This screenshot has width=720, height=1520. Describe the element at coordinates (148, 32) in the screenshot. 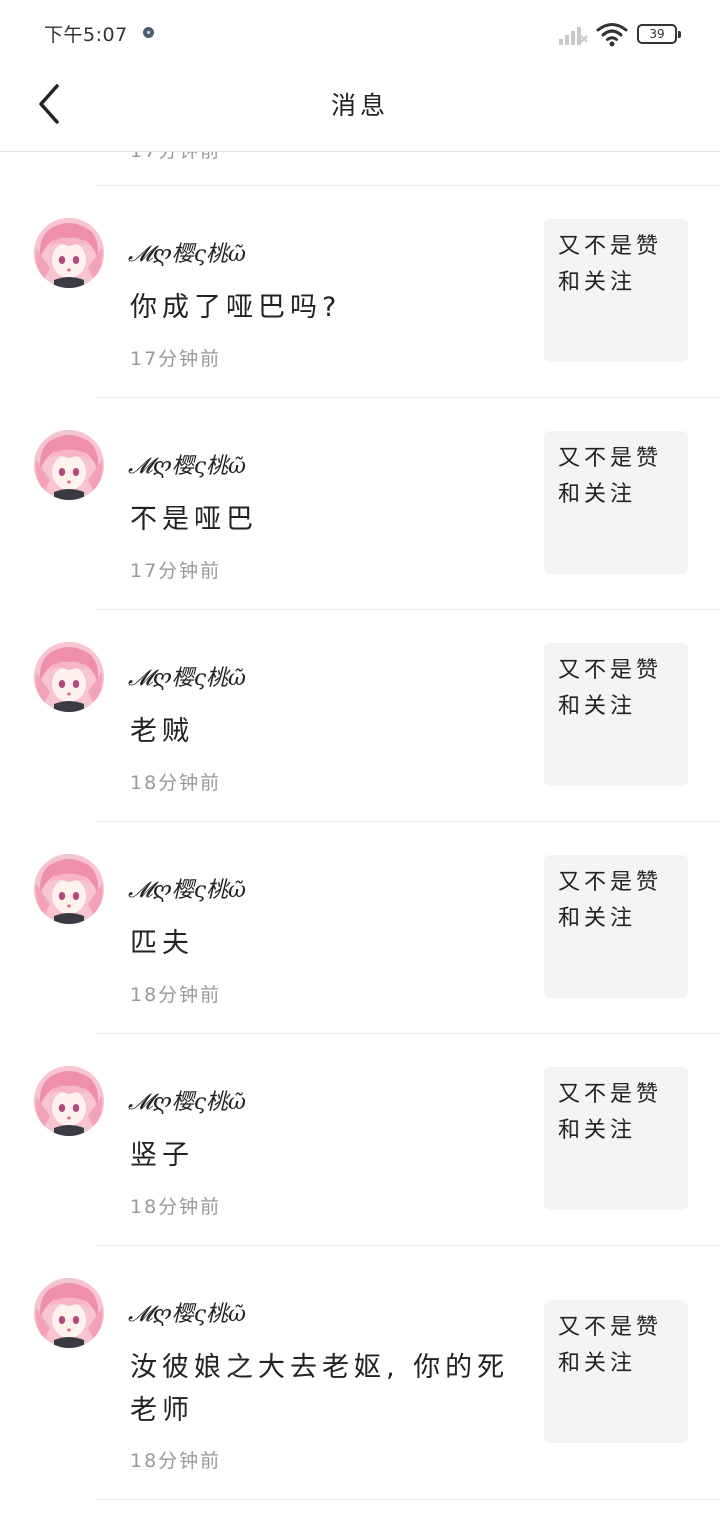

I see `notification-dot-icon` at that location.